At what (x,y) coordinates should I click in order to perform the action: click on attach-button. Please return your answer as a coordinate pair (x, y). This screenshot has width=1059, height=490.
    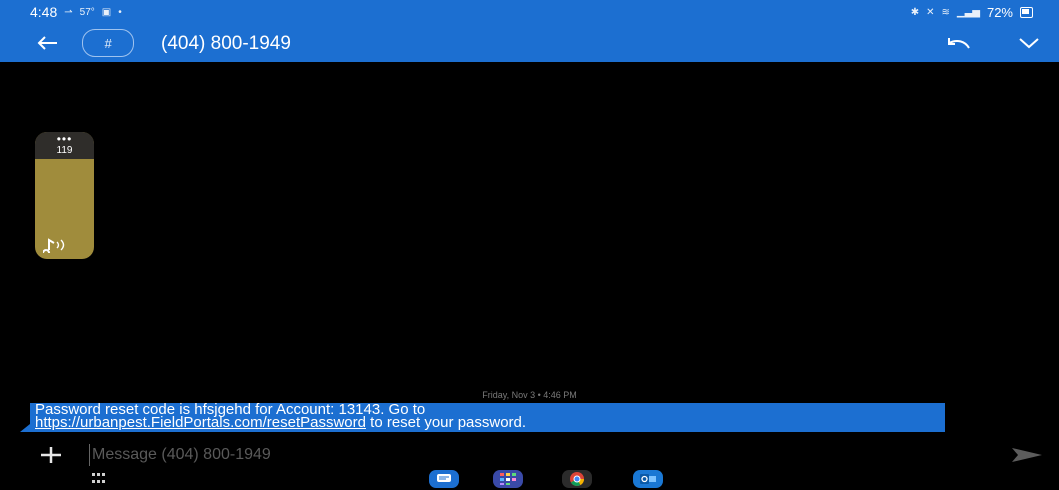
    Looking at the image, I should click on (51, 455).